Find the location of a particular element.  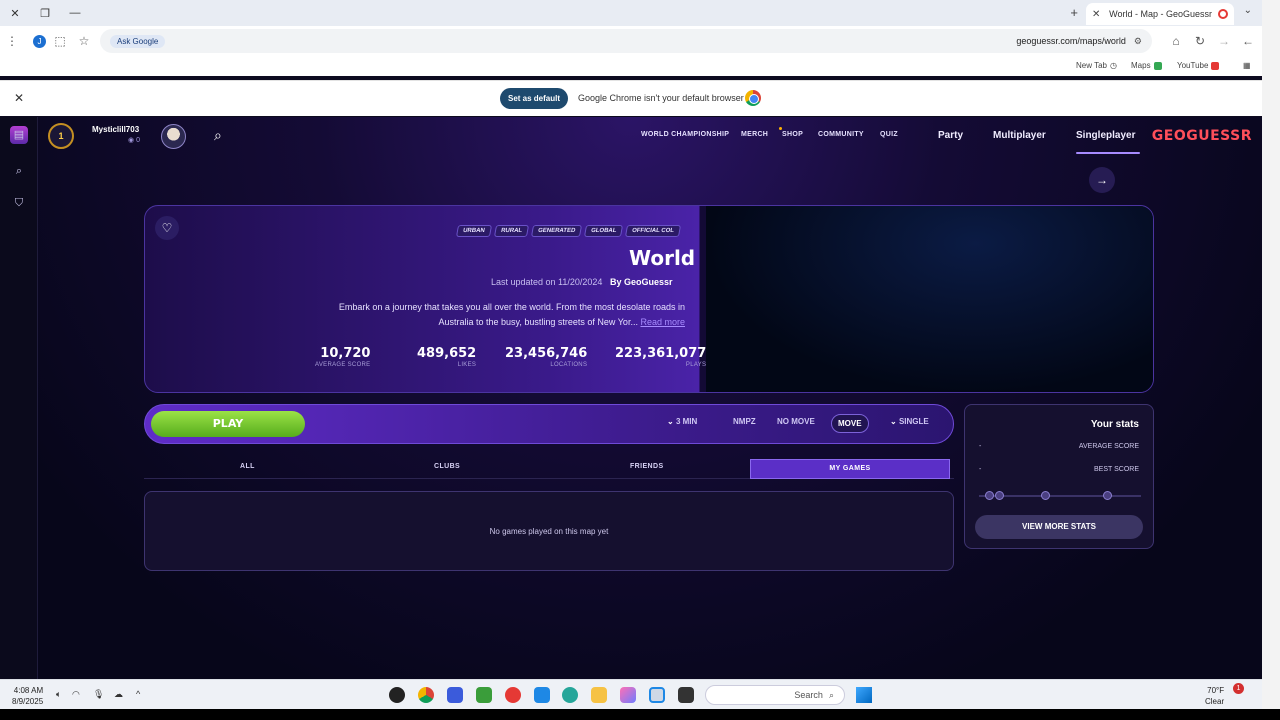

chevron-up-icon: ^ is located at coordinates (138, 694).